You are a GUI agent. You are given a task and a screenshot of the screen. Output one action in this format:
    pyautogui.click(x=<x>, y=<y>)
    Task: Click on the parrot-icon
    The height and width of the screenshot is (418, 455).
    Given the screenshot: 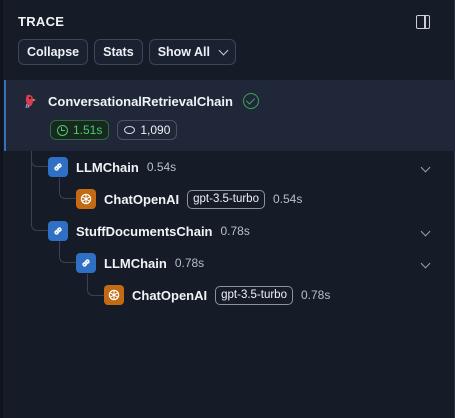 What is the action you would take?
    pyautogui.click(x=30, y=101)
    